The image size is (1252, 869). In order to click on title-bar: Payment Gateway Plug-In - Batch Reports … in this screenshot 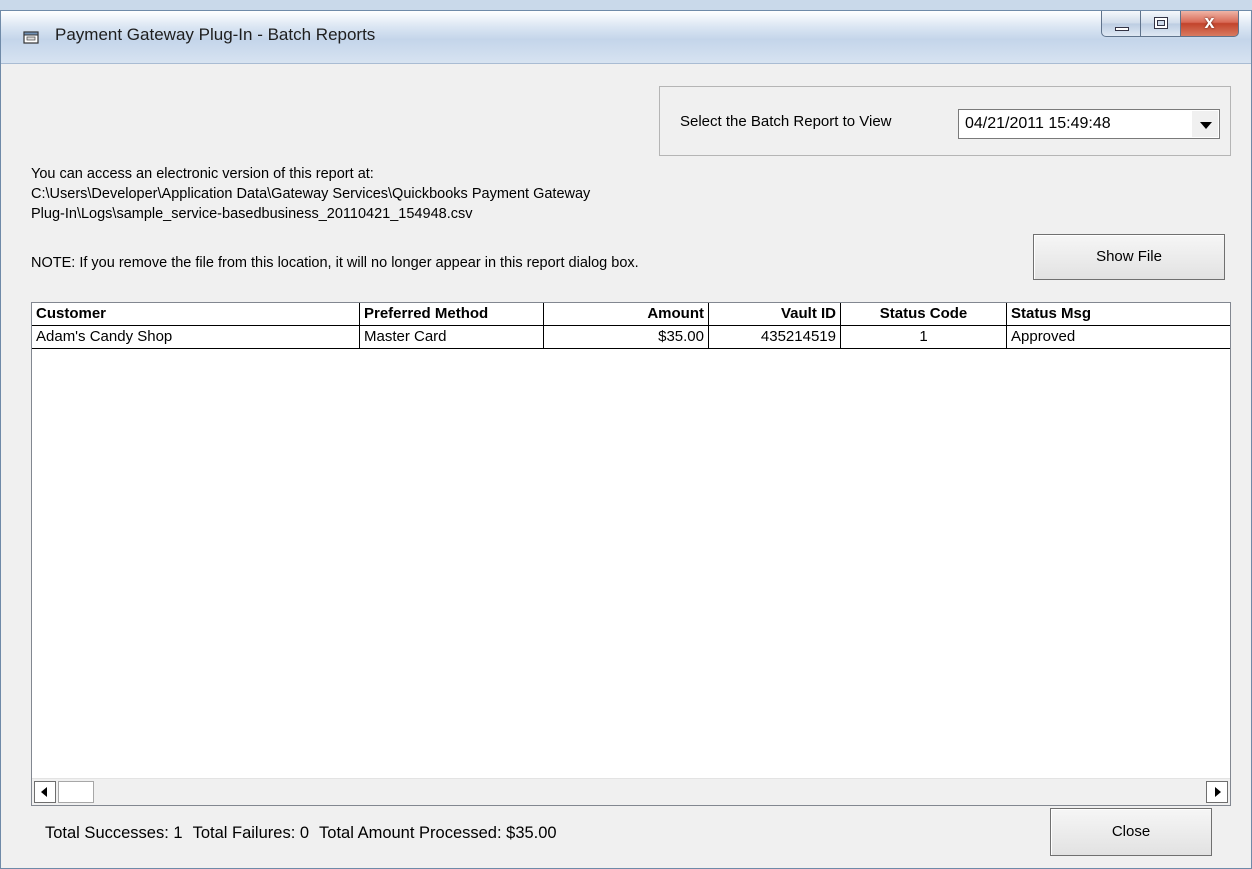, I will do `click(626, 37)`.